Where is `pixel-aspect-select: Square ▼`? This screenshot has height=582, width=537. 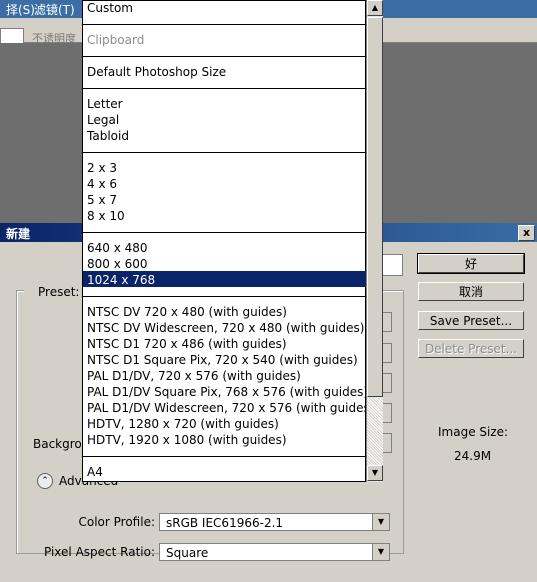 pixel-aspect-select: Square ▼ is located at coordinates (274, 552).